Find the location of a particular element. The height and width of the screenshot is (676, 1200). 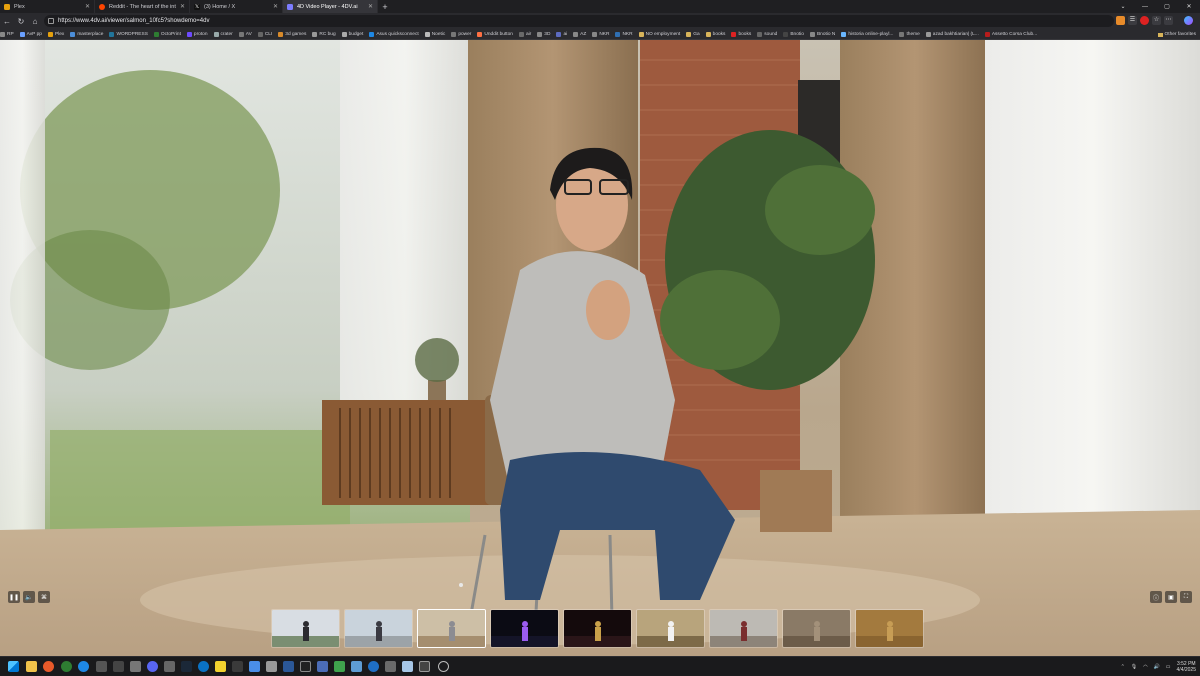

minimize-icon: — is located at coordinates (1145, 6).